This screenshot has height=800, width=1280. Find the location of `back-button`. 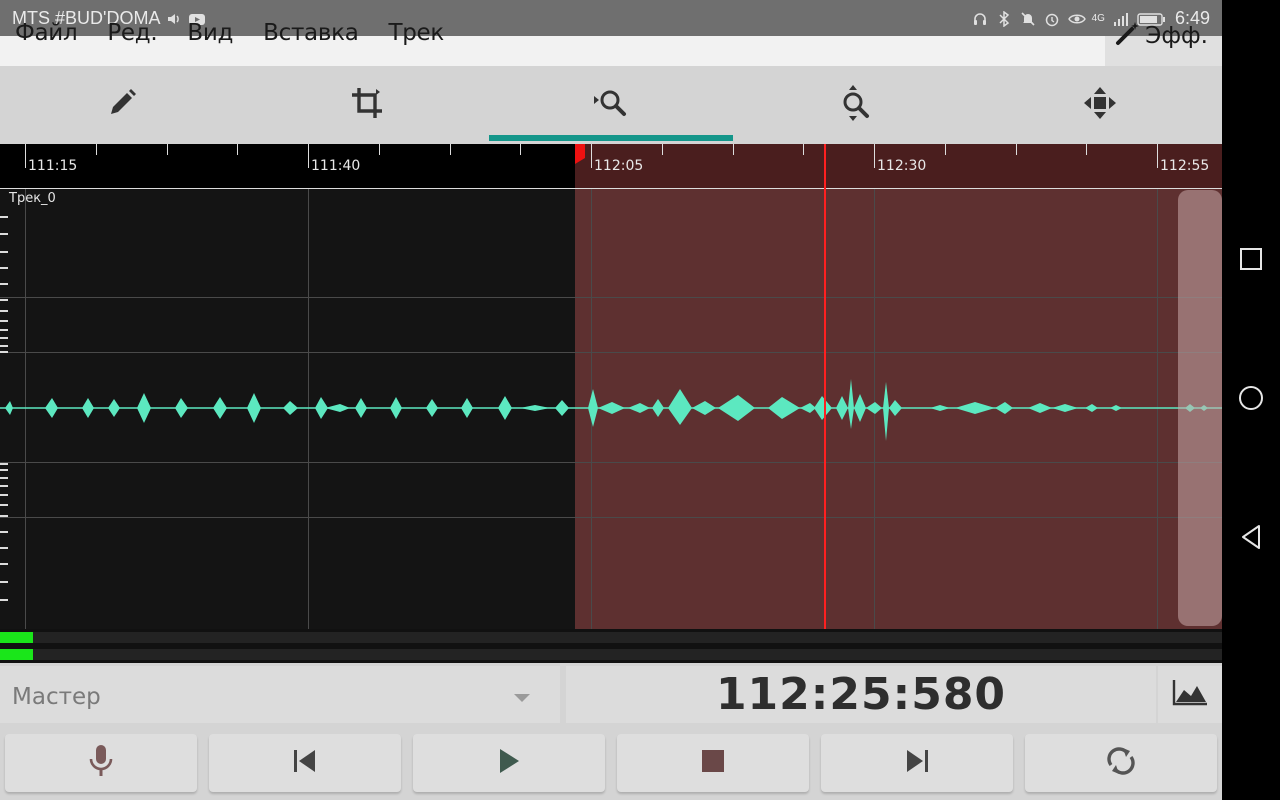

back-button is located at coordinates (1251, 539).